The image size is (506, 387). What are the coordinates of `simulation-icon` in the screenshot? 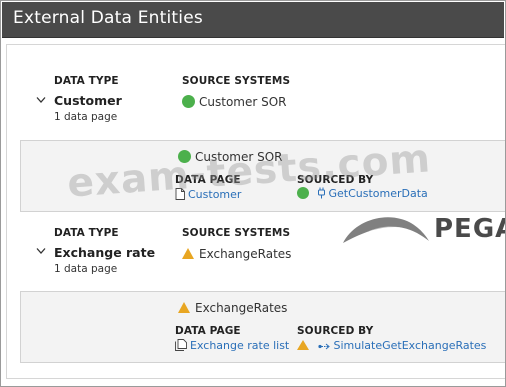 It's located at (323, 346).